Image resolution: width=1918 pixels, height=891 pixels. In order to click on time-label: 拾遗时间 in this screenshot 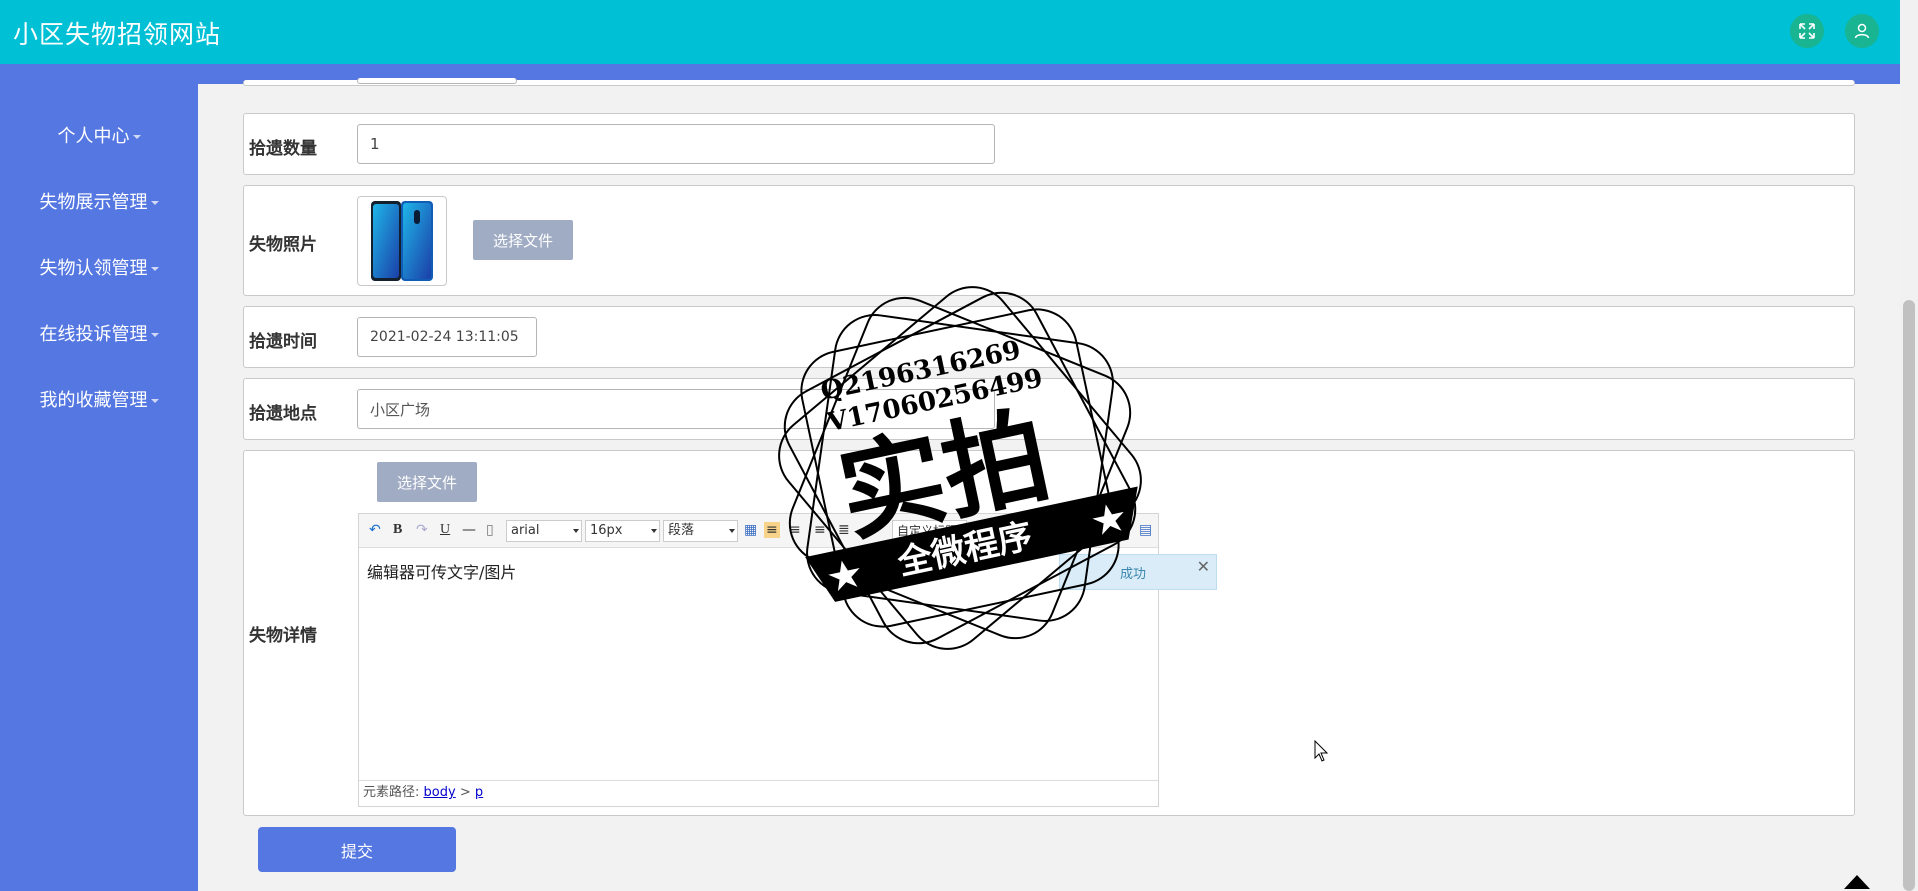, I will do `click(283, 342)`.